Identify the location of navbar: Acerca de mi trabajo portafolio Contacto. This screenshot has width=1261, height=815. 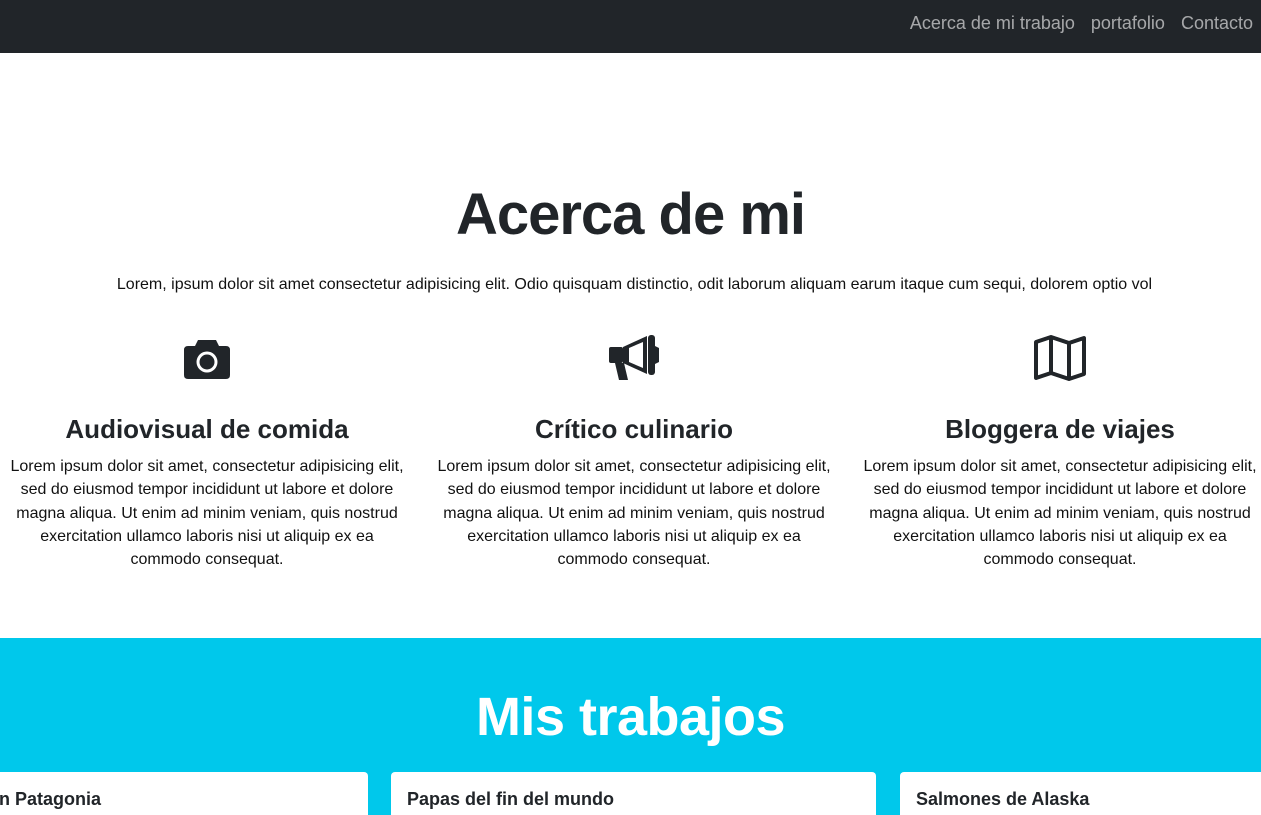
(630, 26).